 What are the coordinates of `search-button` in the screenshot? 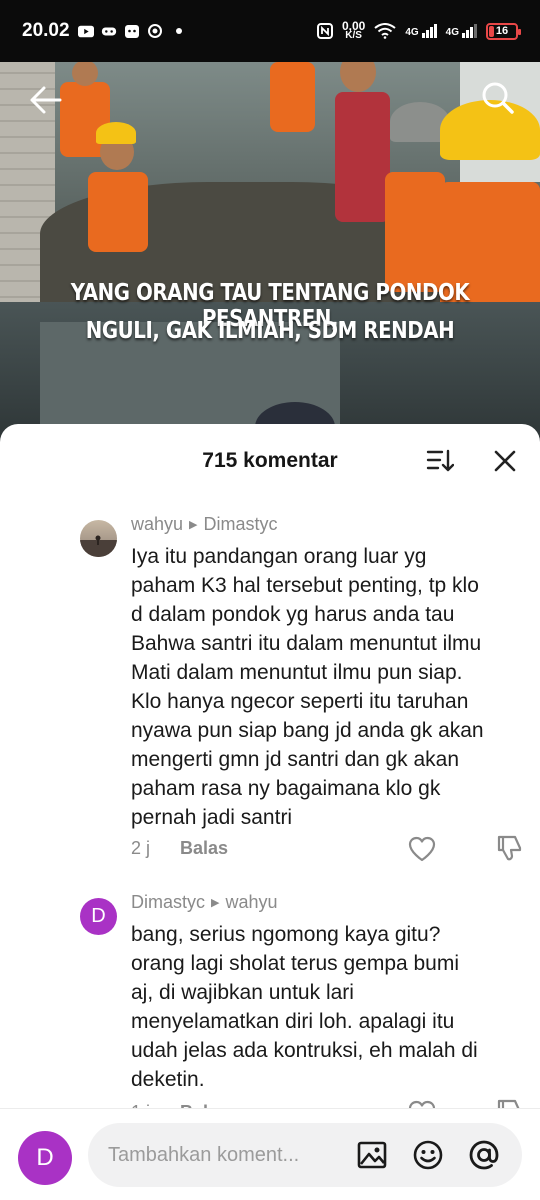 It's located at (498, 98).